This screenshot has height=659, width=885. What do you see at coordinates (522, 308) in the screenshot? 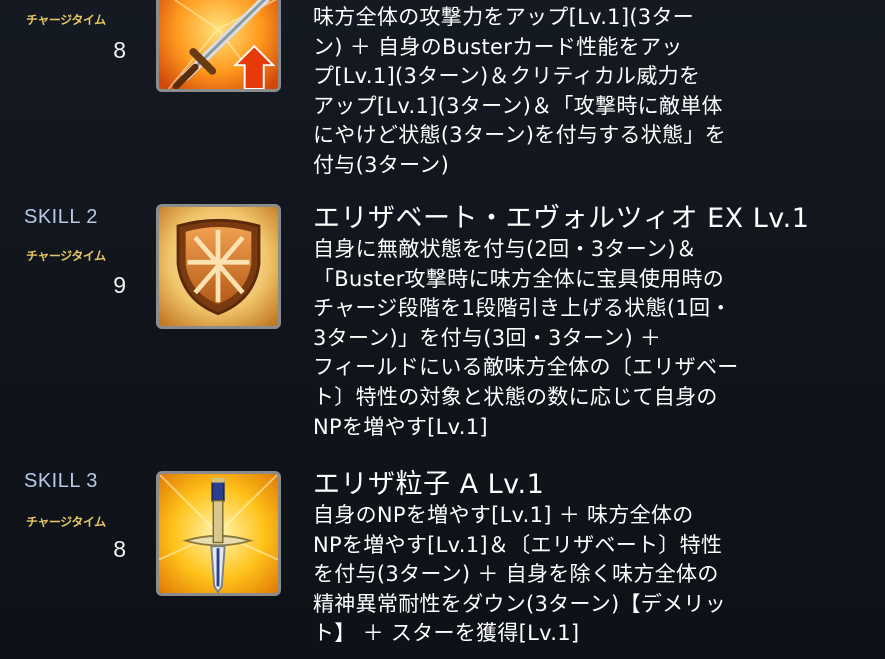
I see `desc-line: チャージ段階を1段階引き上げる状態(1回・` at bounding box center [522, 308].